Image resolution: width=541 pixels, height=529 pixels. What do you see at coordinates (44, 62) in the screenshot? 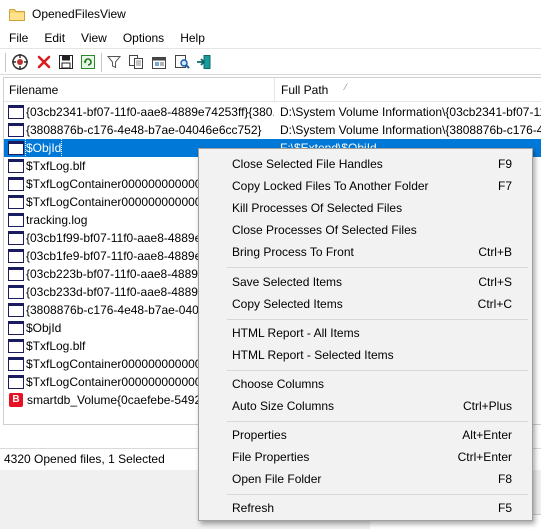
I see `close-handle-icon` at bounding box center [44, 62].